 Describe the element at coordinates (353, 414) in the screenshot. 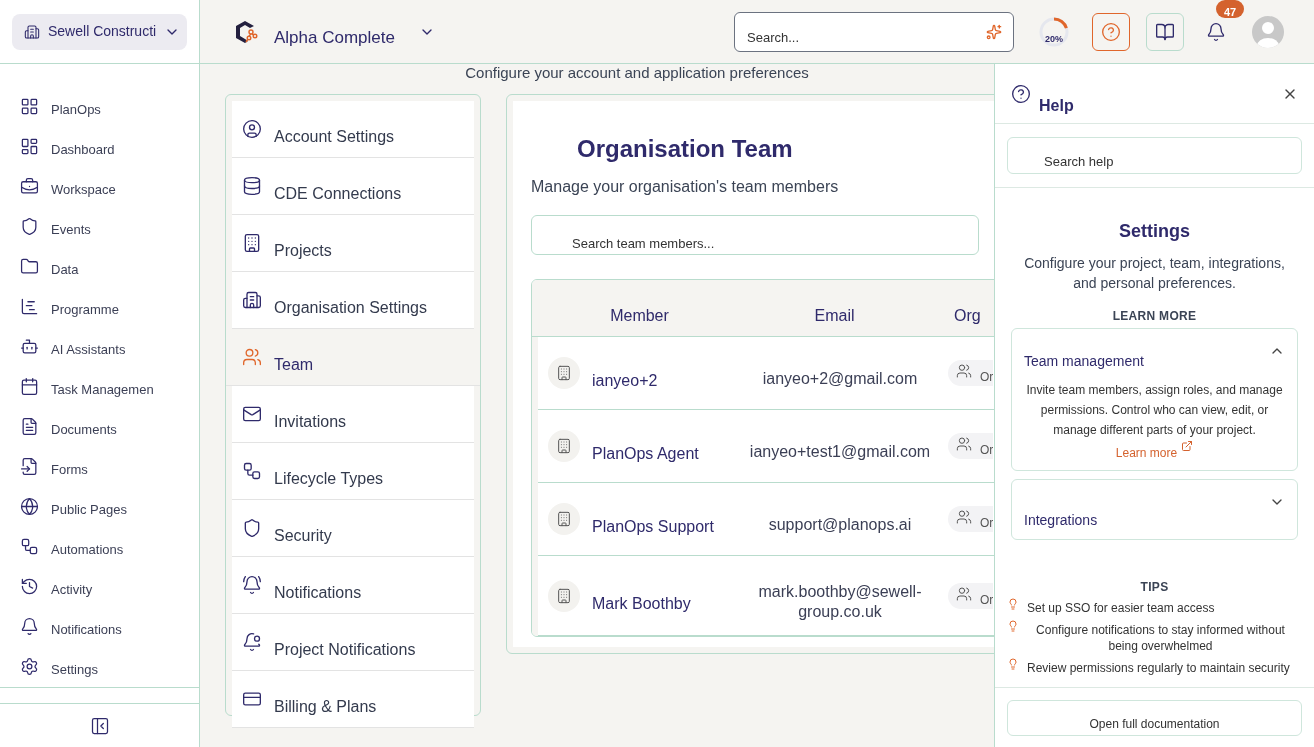

I see `settings-nav-item: Invitations` at that location.